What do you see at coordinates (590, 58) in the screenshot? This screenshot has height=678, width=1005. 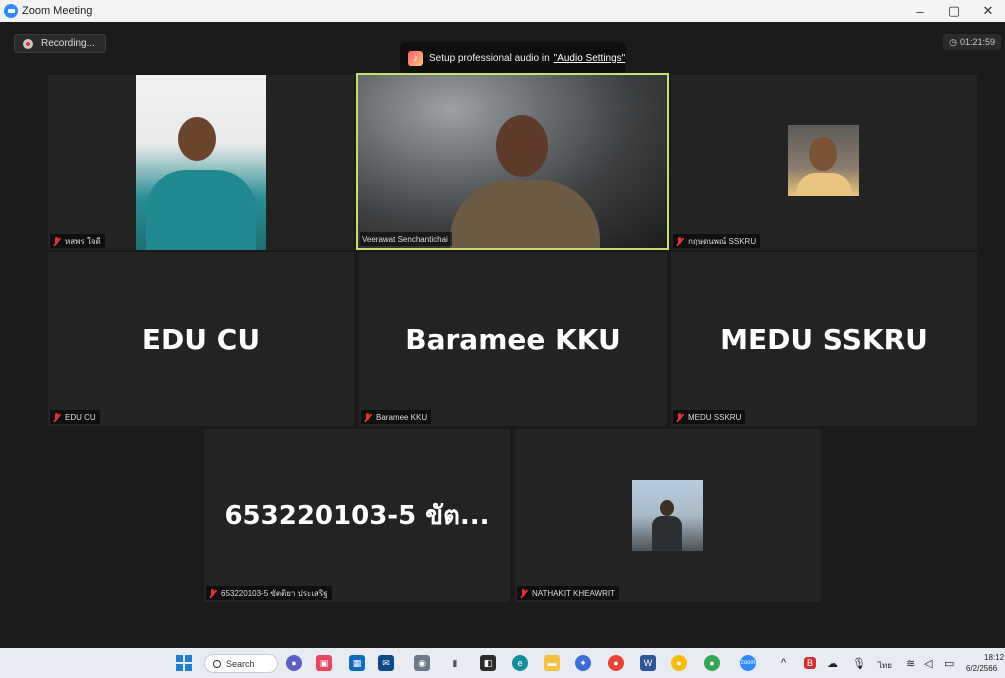 I see `audio-settings-link: "Audio Settings"` at bounding box center [590, 58].